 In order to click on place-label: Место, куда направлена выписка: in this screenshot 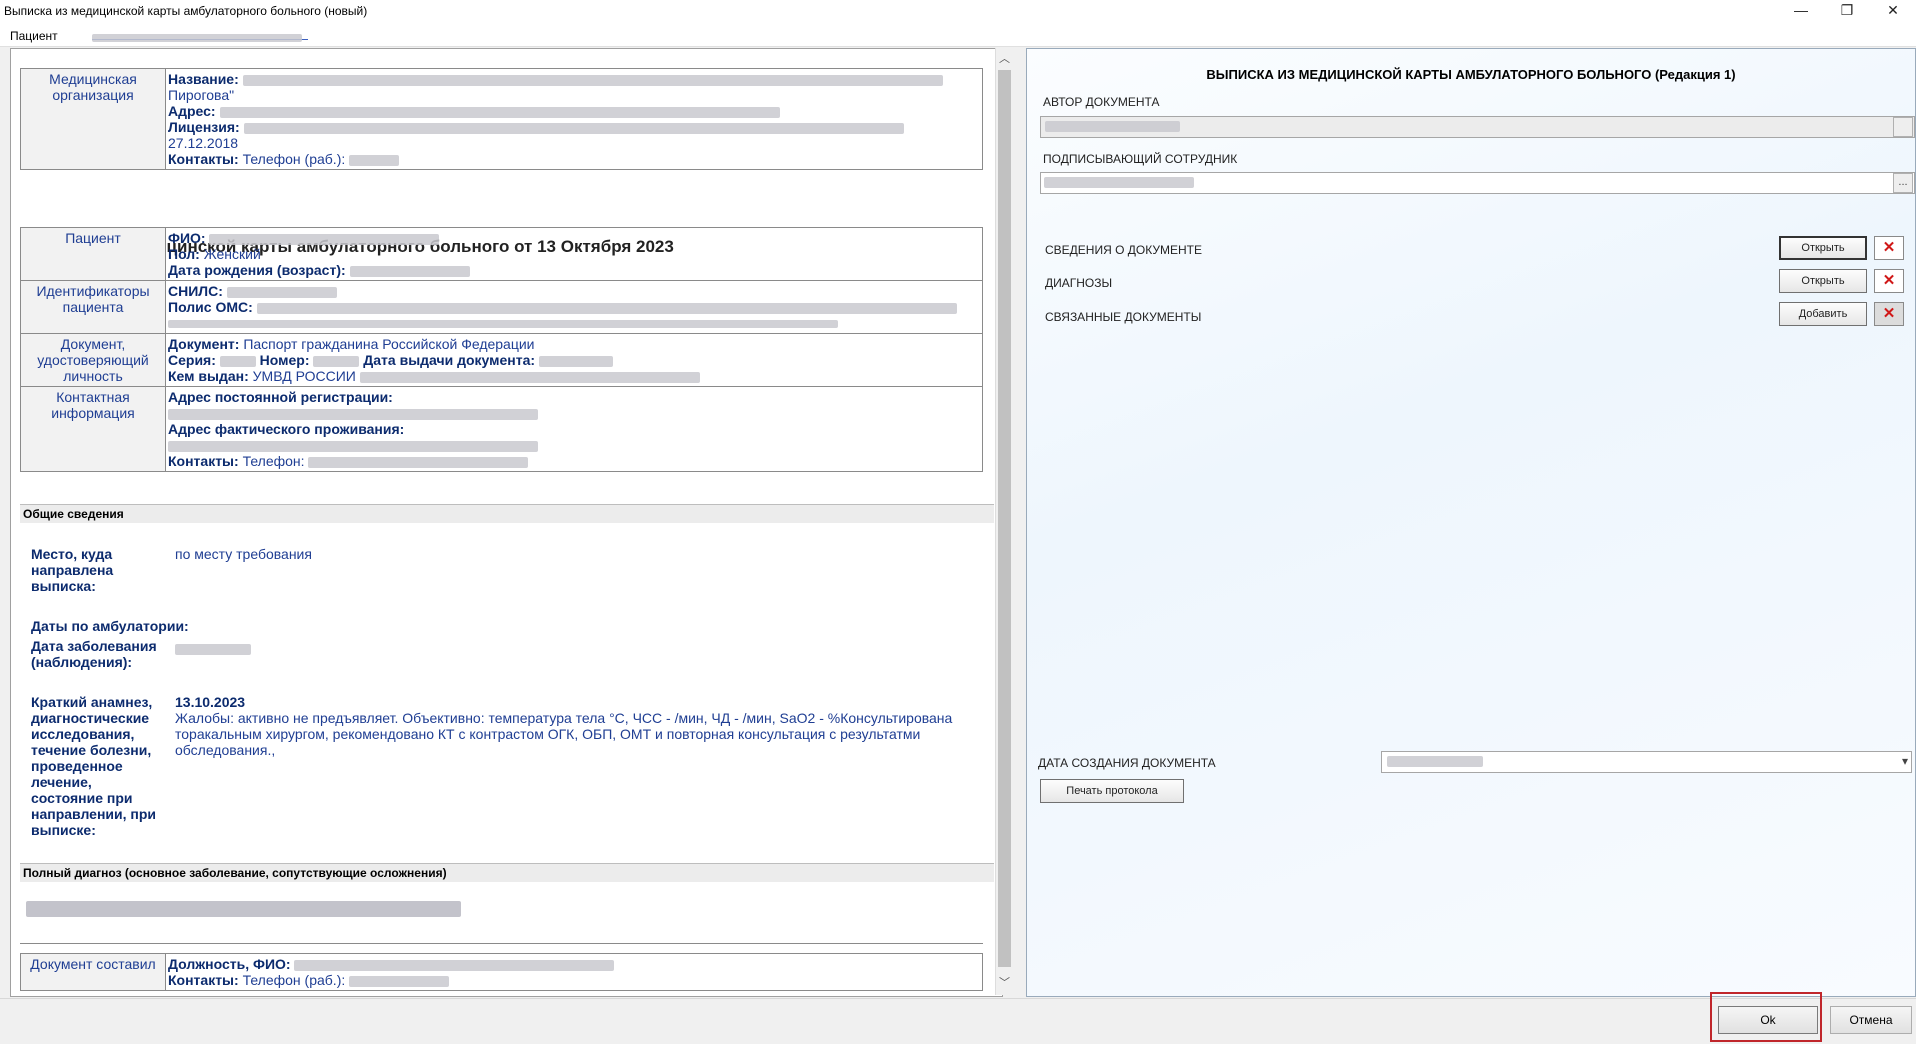, I will do `click(72, 570)`.